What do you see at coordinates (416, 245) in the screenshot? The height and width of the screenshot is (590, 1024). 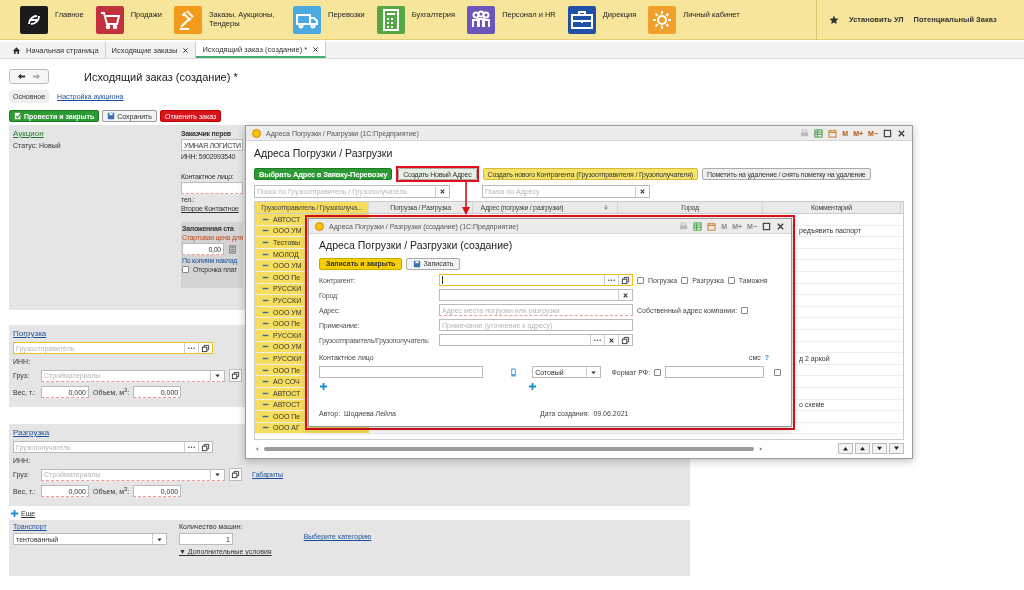 I see `dialog-title: Адреса Погрузки / Разгрузки (создание)` at bounding box center [416, 245].